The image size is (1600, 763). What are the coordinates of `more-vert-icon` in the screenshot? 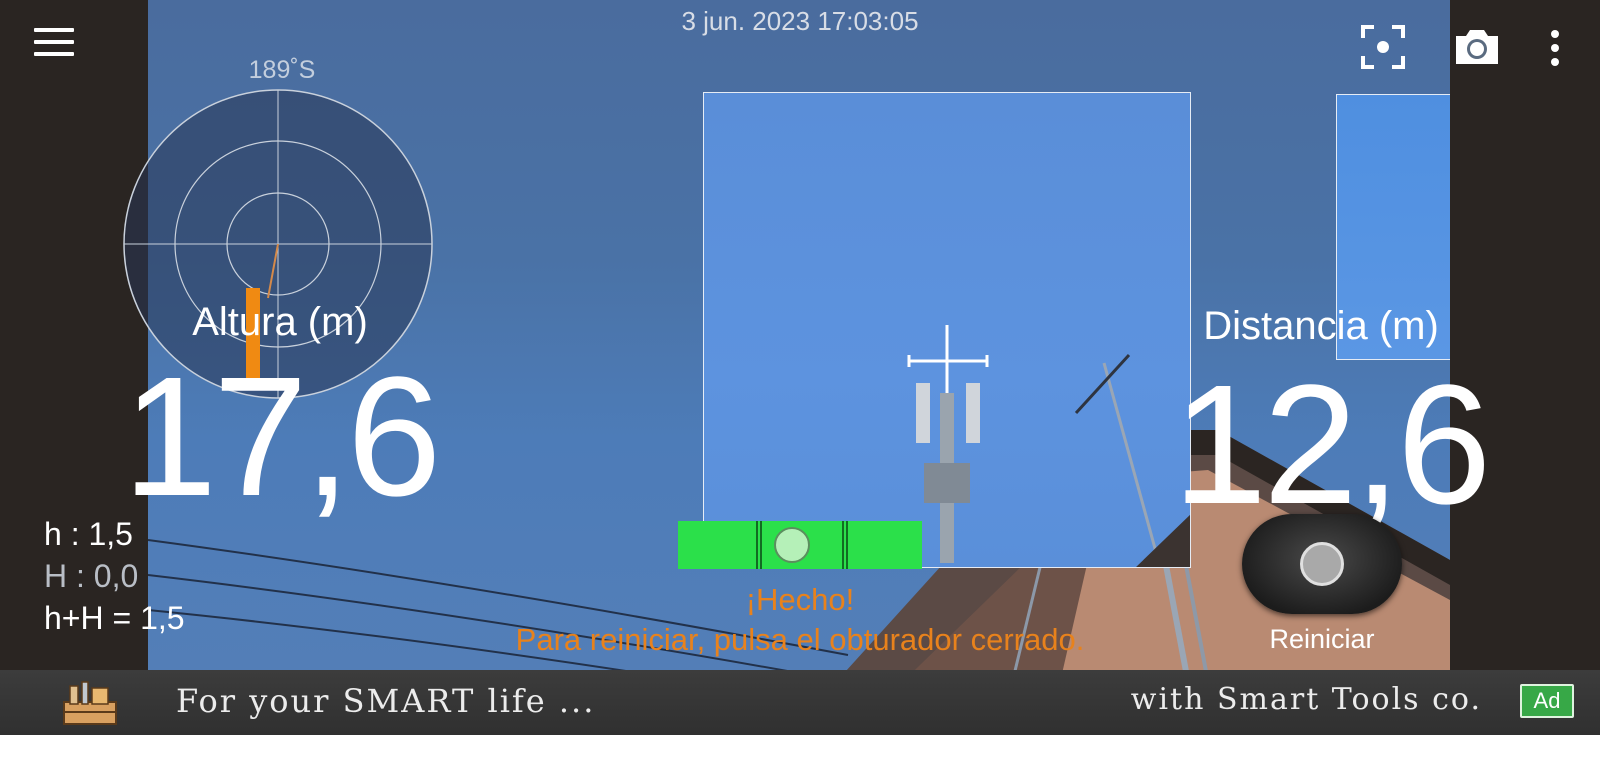 It's located at (1555, 48).